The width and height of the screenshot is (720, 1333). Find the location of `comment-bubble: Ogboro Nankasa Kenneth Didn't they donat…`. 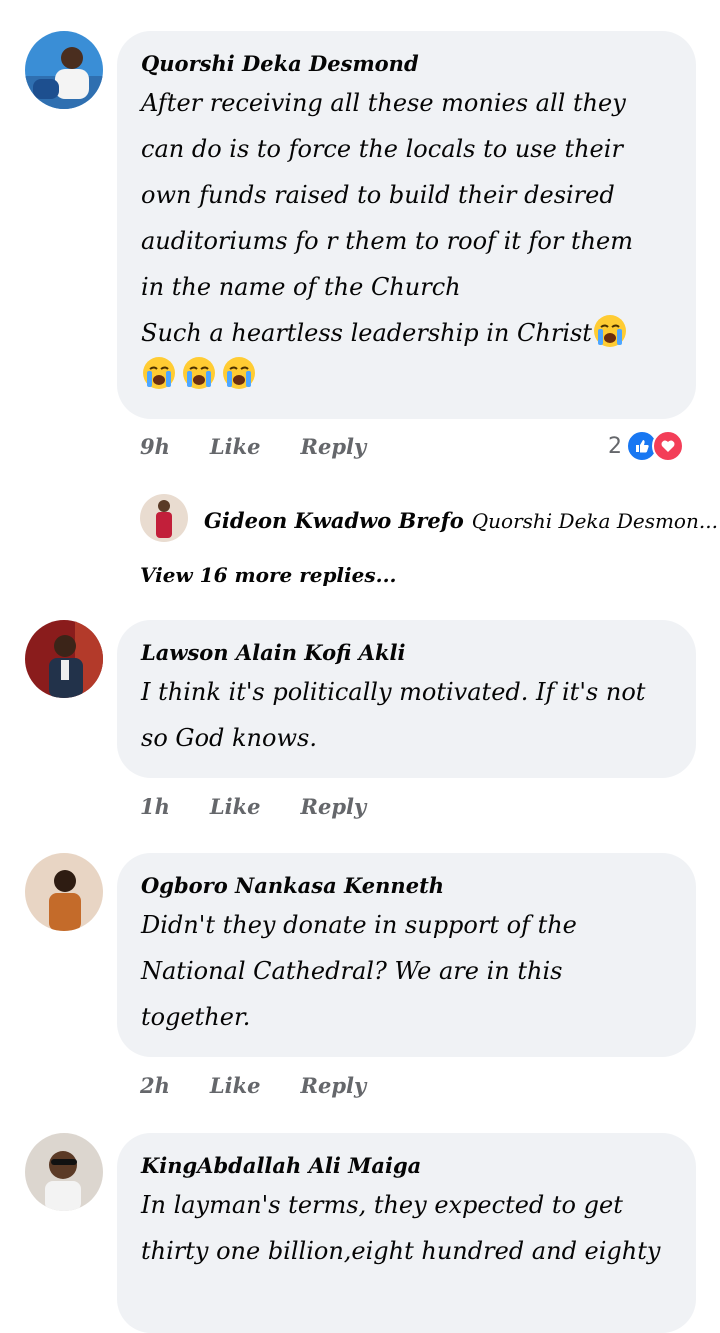

comment-bubble: Ogboro Nankasa Kenneth Didn't they donat… is located at coordinates (406, 955).